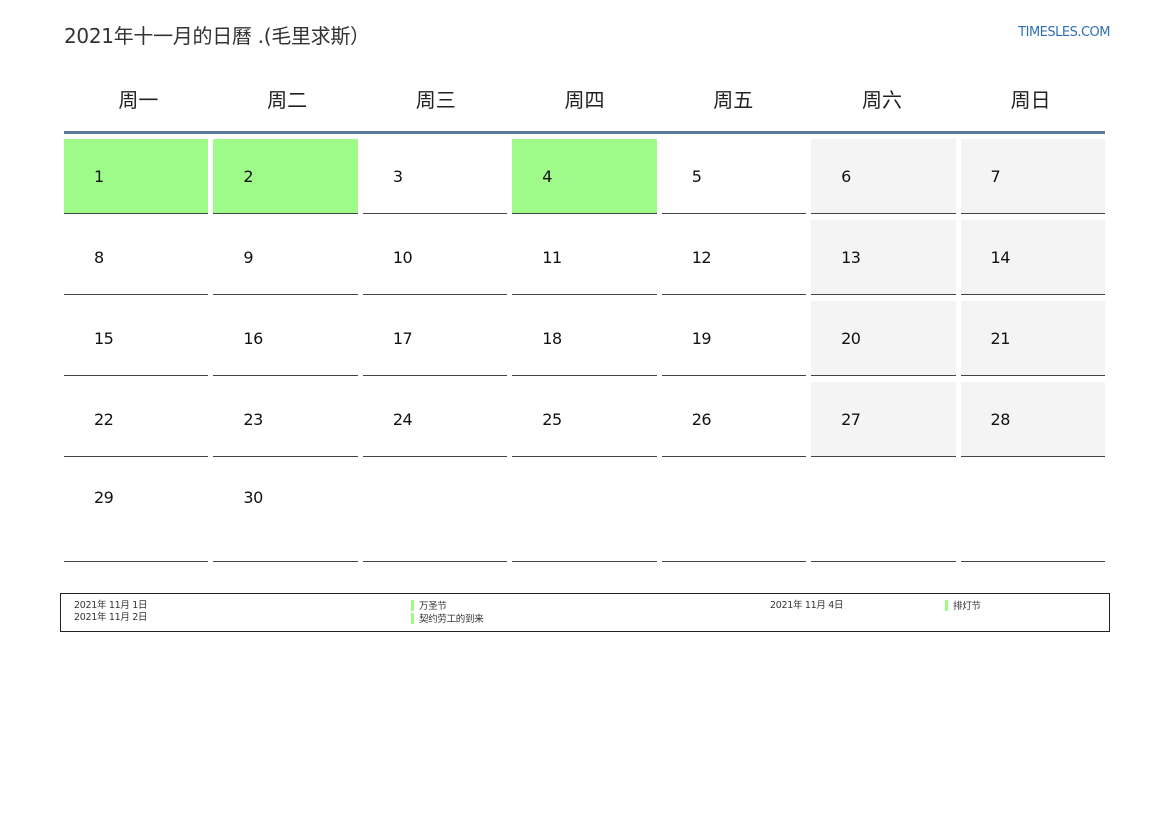 Image resolution: width=1169 pixels, height=827 pixels. I want to click on day-cell: 29, so click(136, 512).